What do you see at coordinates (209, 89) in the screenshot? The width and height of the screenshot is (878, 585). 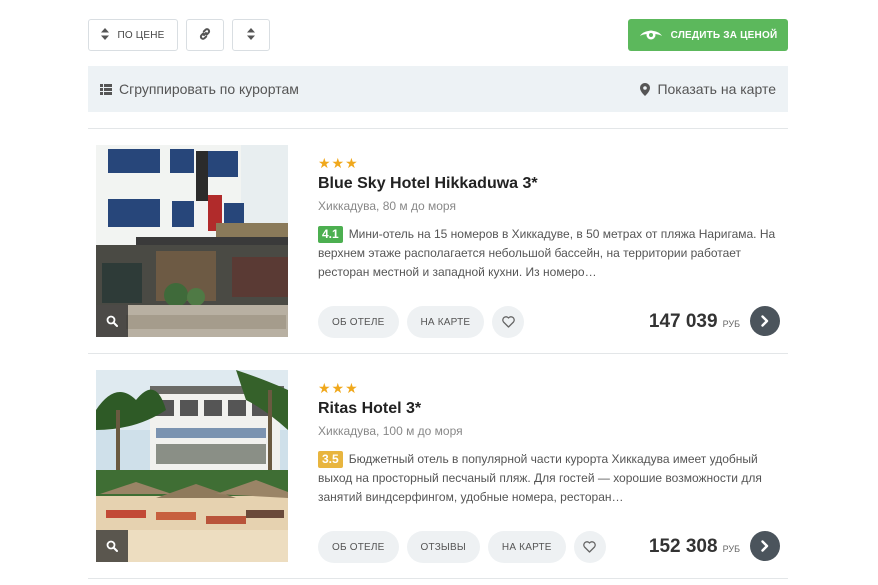 I see `group-by-resort-label: Сгруппировать по курортам` at bounding box center [209, 89].